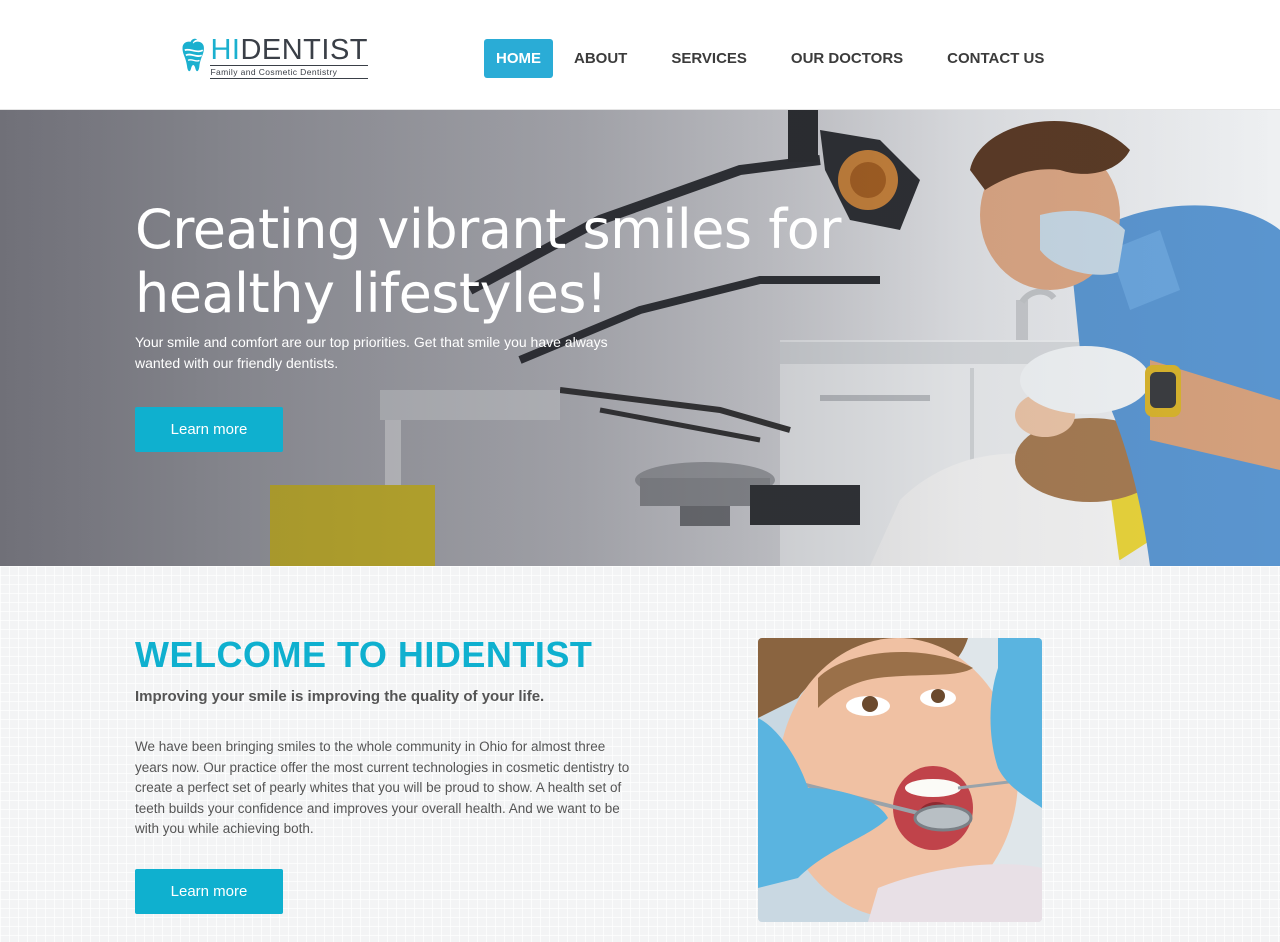 This screenshot has width=1280, height=942. I want to click on brand-name-rest: DENTIST, so click(304, 50).